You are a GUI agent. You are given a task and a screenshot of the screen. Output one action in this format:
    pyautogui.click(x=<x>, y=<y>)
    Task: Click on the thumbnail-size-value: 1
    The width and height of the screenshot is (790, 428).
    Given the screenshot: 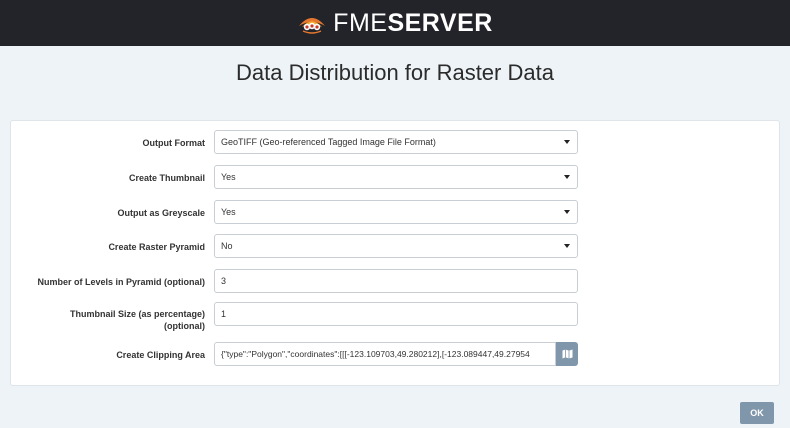 What is the action you would take?
    pyautogui.click(x=224, y=314)
    